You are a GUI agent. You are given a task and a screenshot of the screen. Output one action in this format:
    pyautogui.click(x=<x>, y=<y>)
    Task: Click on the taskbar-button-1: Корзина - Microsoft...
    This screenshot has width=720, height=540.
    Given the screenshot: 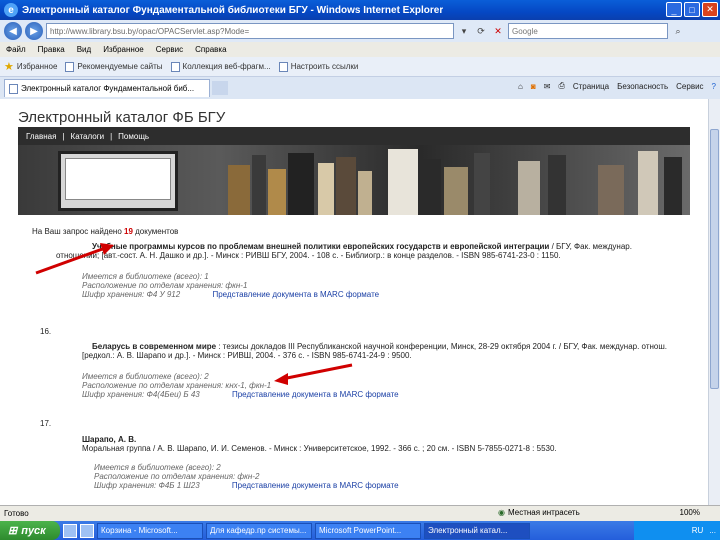 What is the action you would take?
    pyautogui.click(x=150, y=530)
    